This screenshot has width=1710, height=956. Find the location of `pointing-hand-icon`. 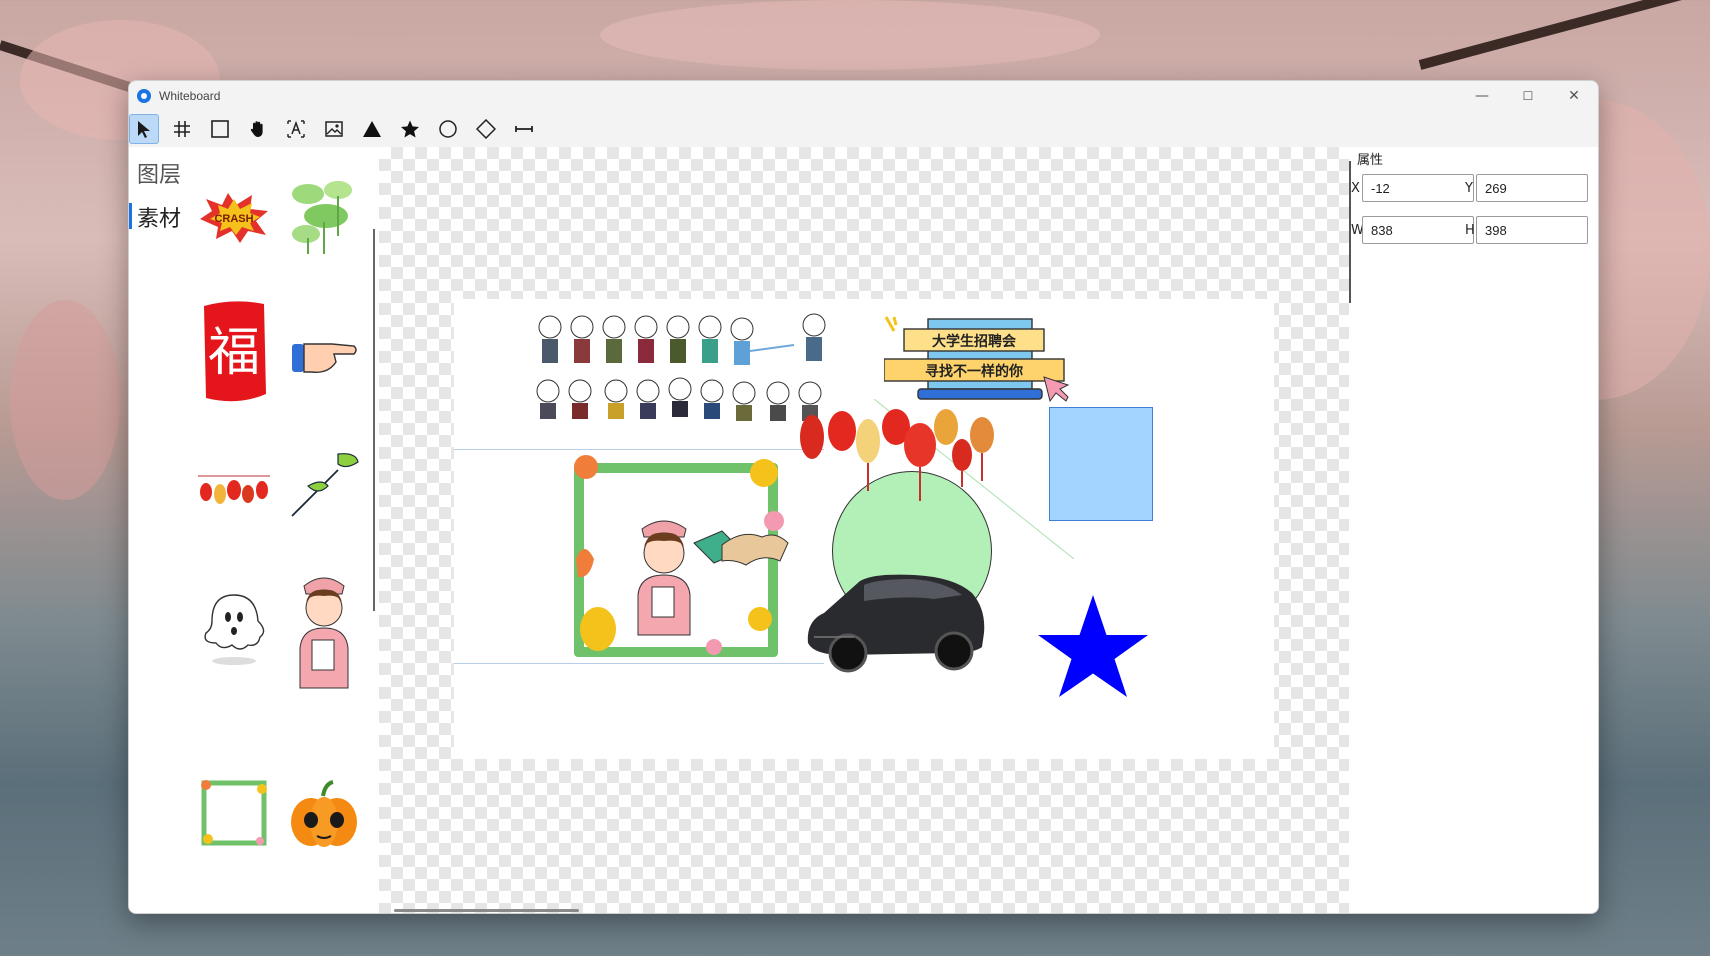

pointing-hand-icon is located at coordinates (324, 358).